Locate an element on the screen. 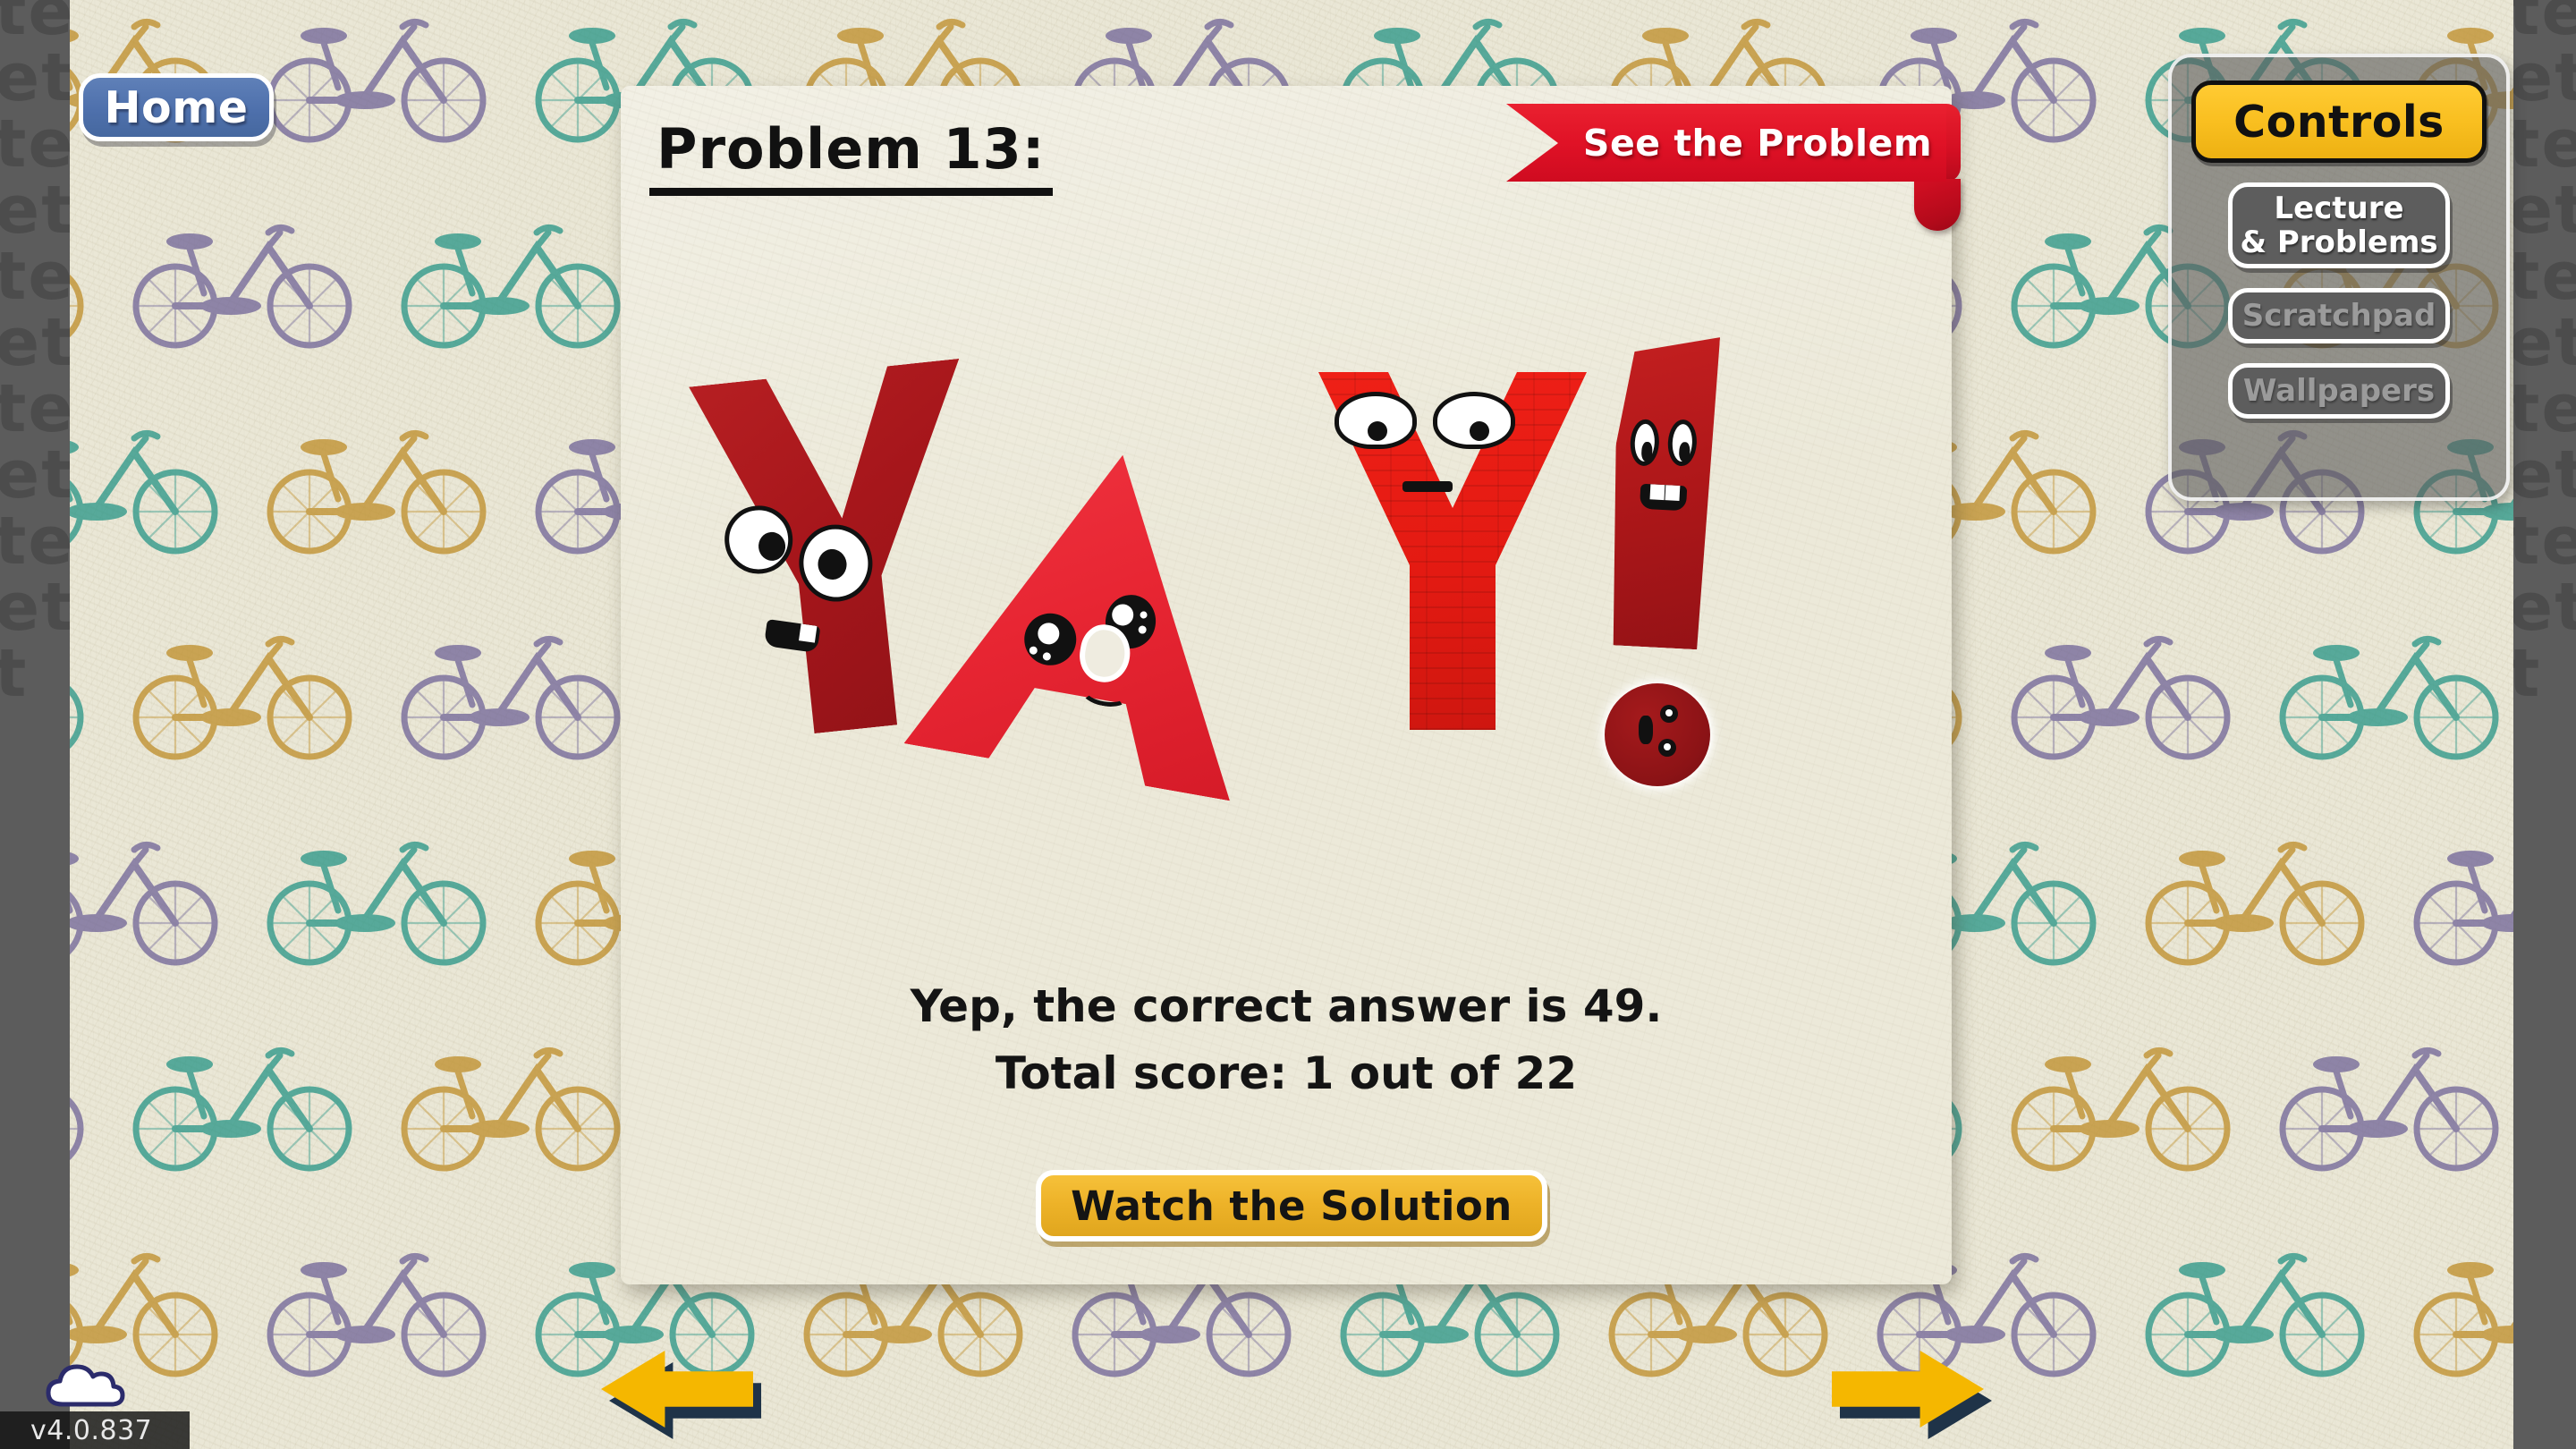 The image size is (2576, 1449). see-the-problem-label: See the Problem is located at coordinates (1757, 143).